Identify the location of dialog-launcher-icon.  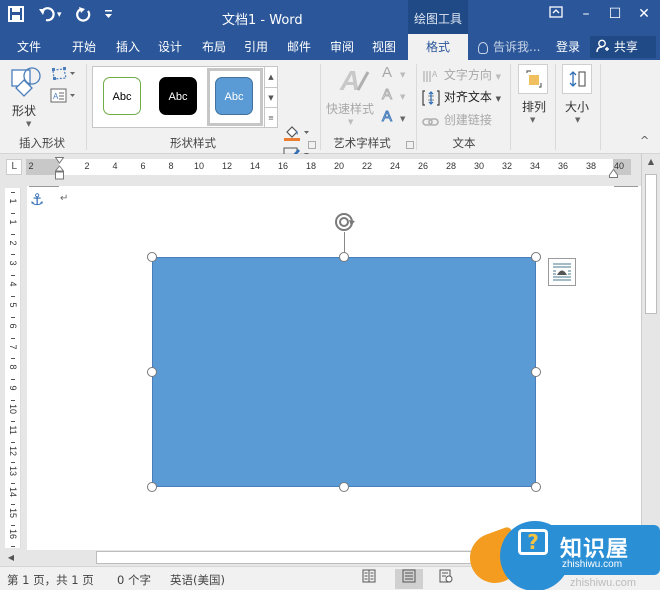
(410, 145).